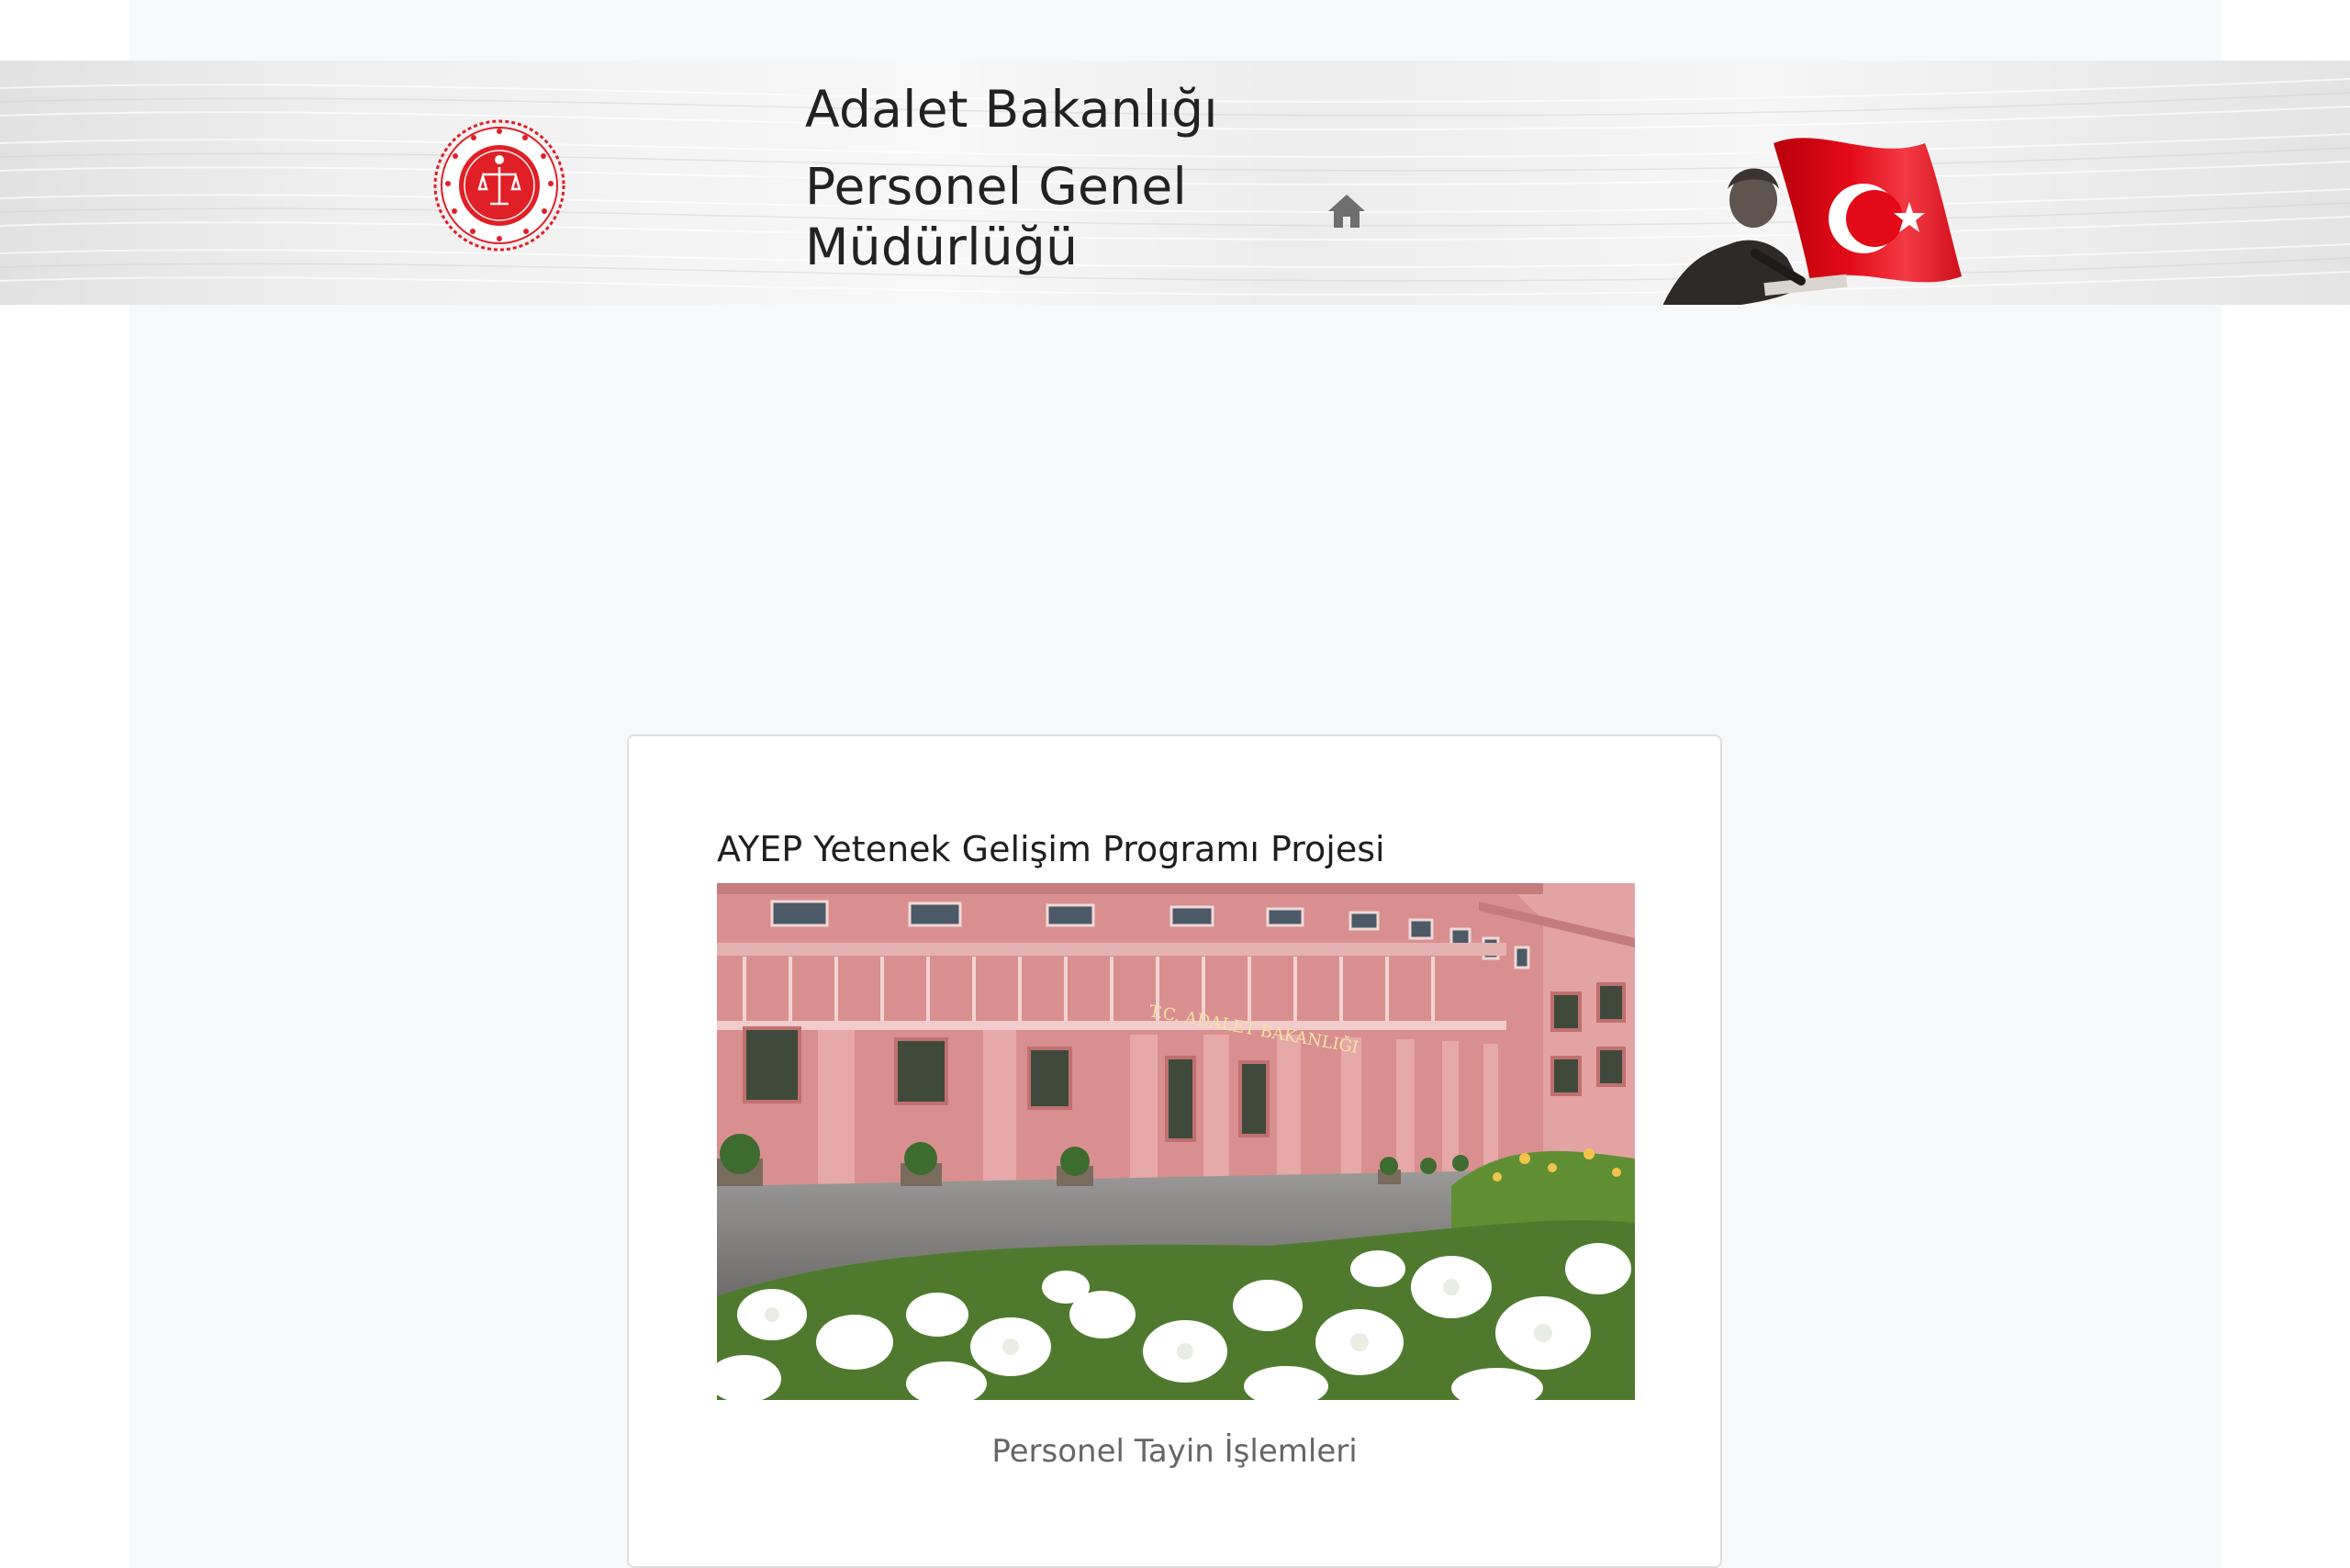 The width and height of the screenshot is (2350, 1568). Describe the element at coordinates (1051, 849) in the screenshot. I see `card-title: AYEP Yetenek Gelişim Programı Projesi` at that location.